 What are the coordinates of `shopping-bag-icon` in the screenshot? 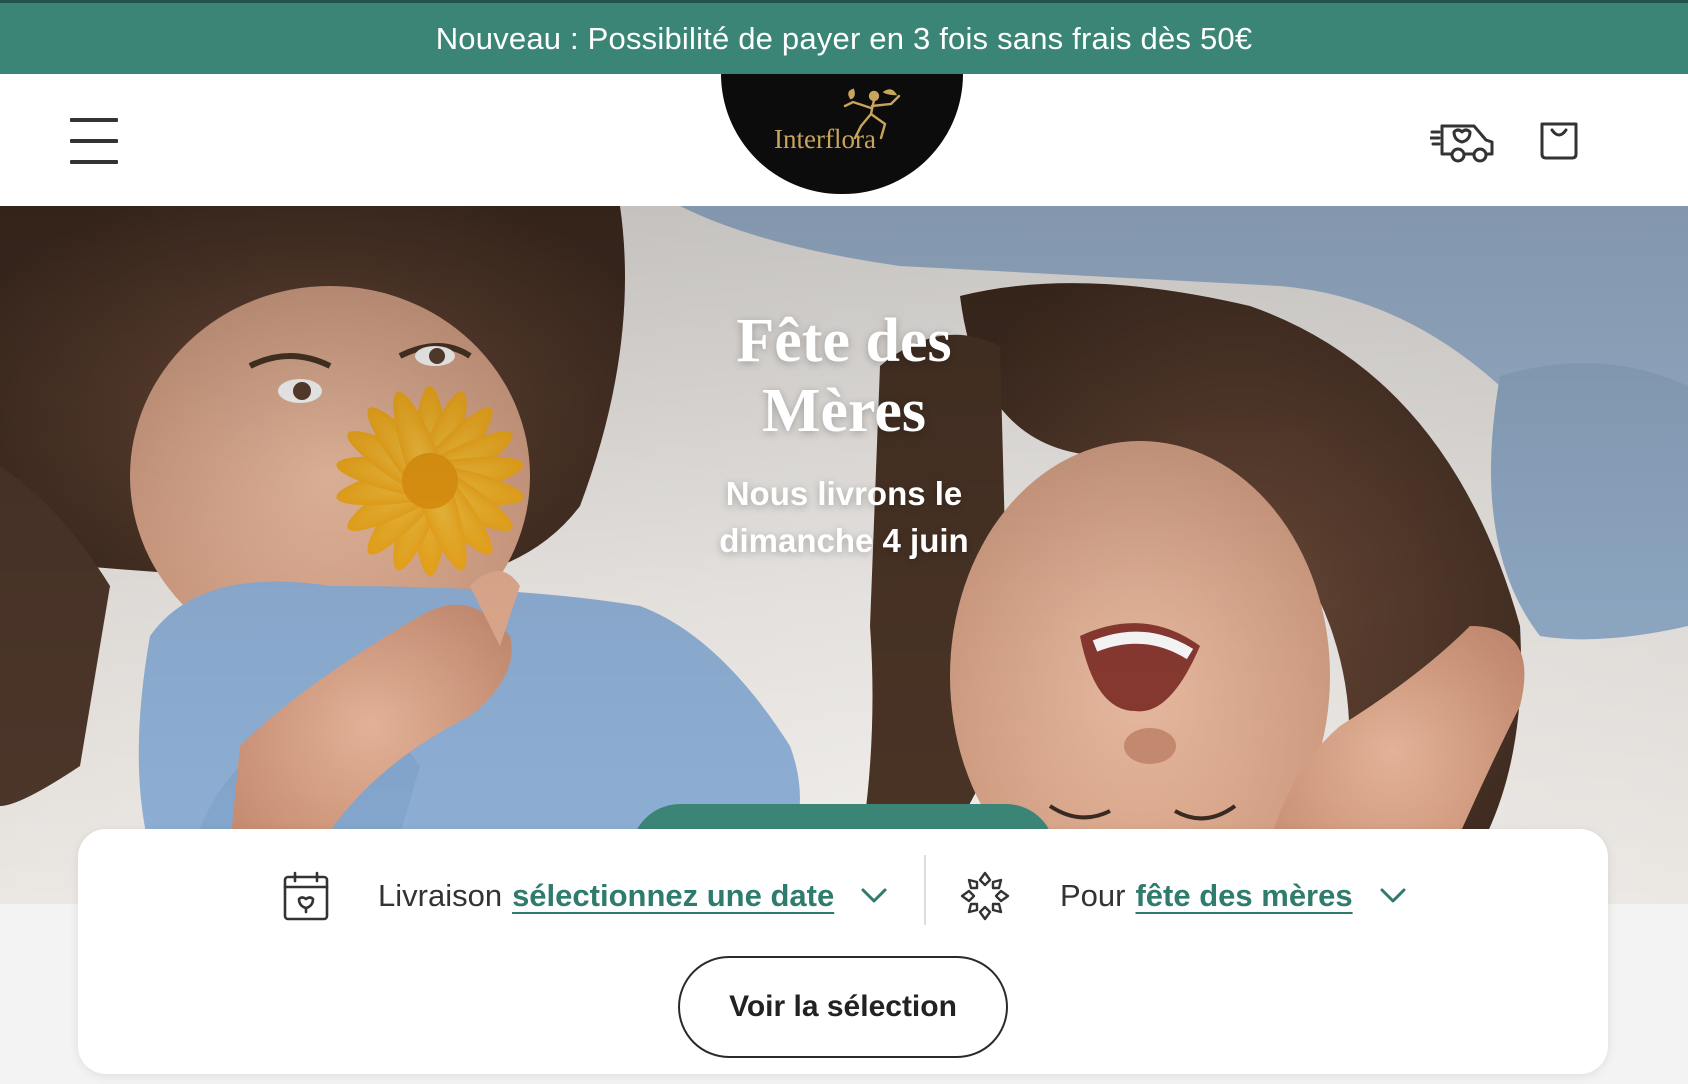 It's located at (1559, 139).